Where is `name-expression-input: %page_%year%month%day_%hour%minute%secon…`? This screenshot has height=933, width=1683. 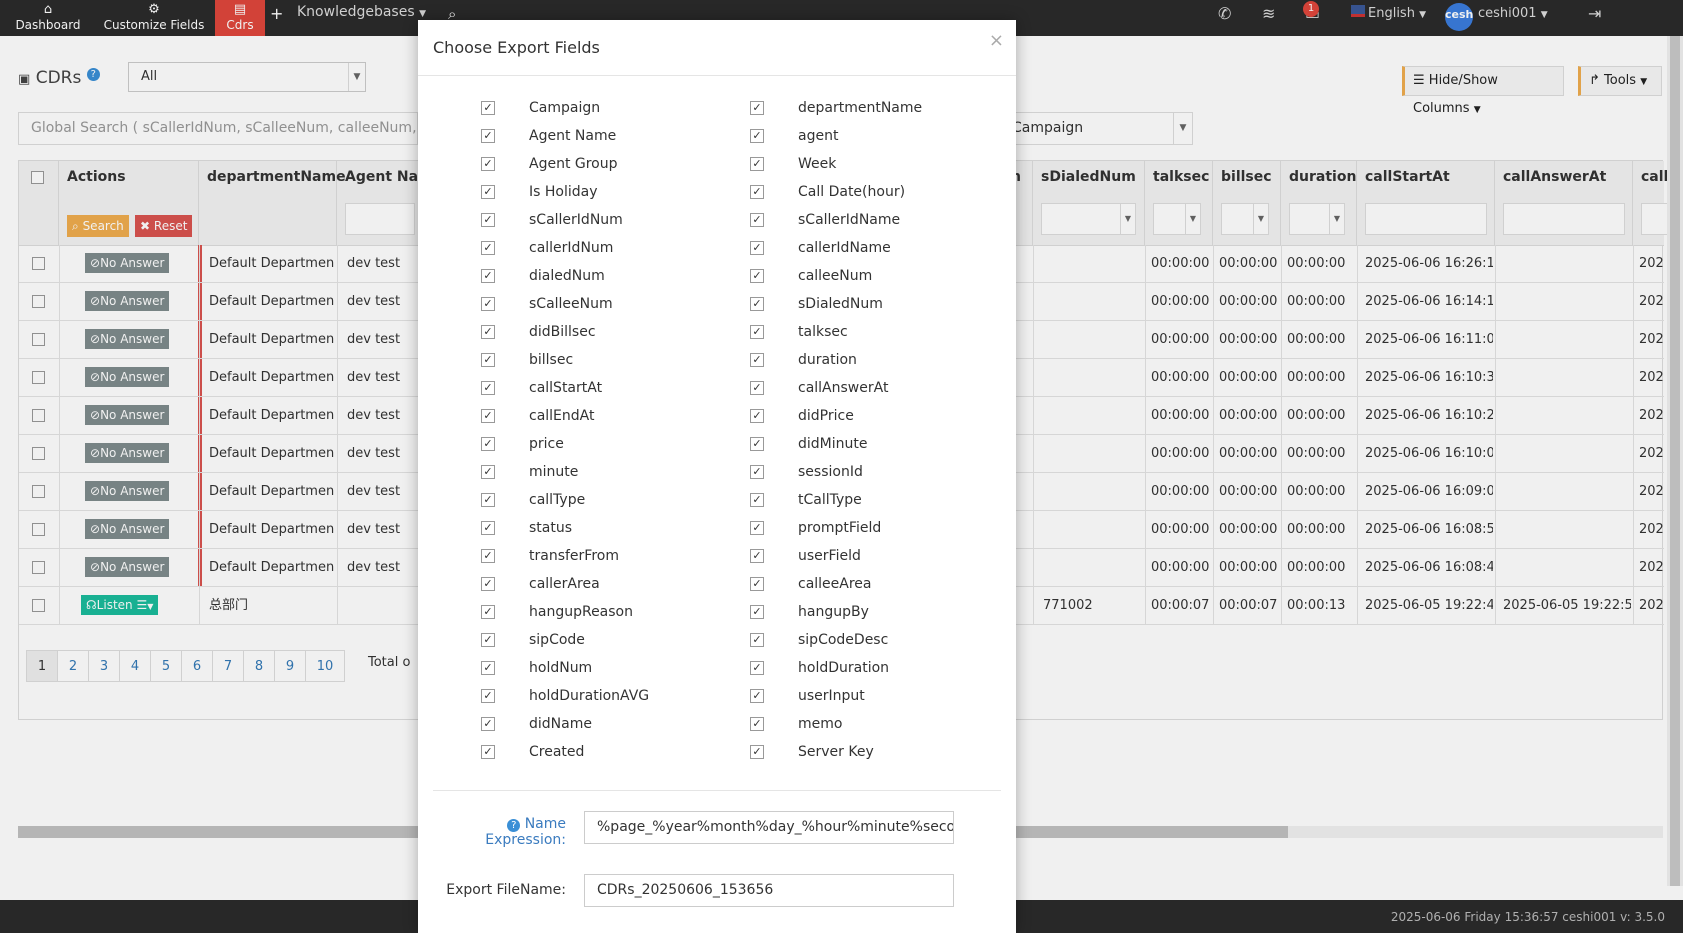 name-expression-input: %page_%year%month%day_%hour%minute%secon… is located at coordinates (769, 827).